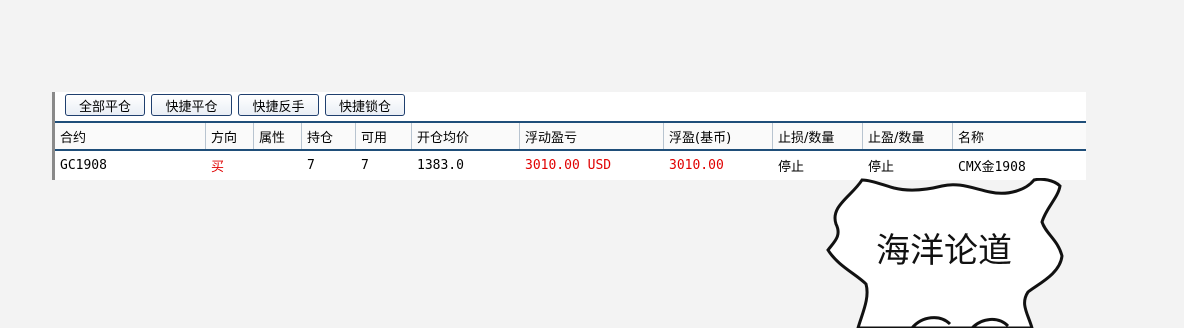  What do you see at coordinates (570, 106) in the screenshot?
I see `toolbar: 全部平仓 快捷平仓 快捷反手 快捷锁仓` at bounding box center [570, 106].